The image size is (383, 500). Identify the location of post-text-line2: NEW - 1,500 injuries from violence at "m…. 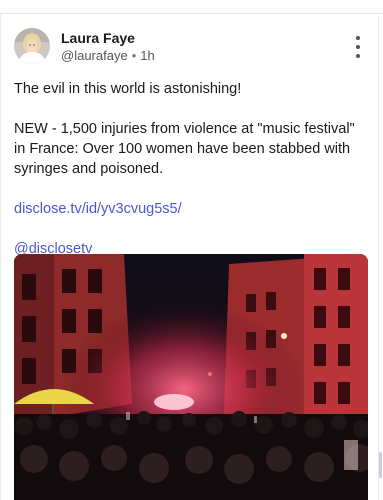
(184, 149).